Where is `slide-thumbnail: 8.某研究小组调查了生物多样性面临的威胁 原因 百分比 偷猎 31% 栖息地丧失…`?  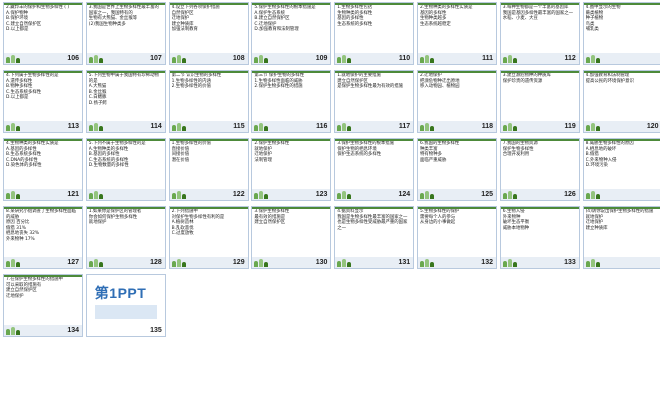
slide-thumbnail: 8.某研究小组调查了生物多样性面临的威胁 原因 百分比 偷猎 31% 栖息地丧失… is located at coordinates (43, 237).